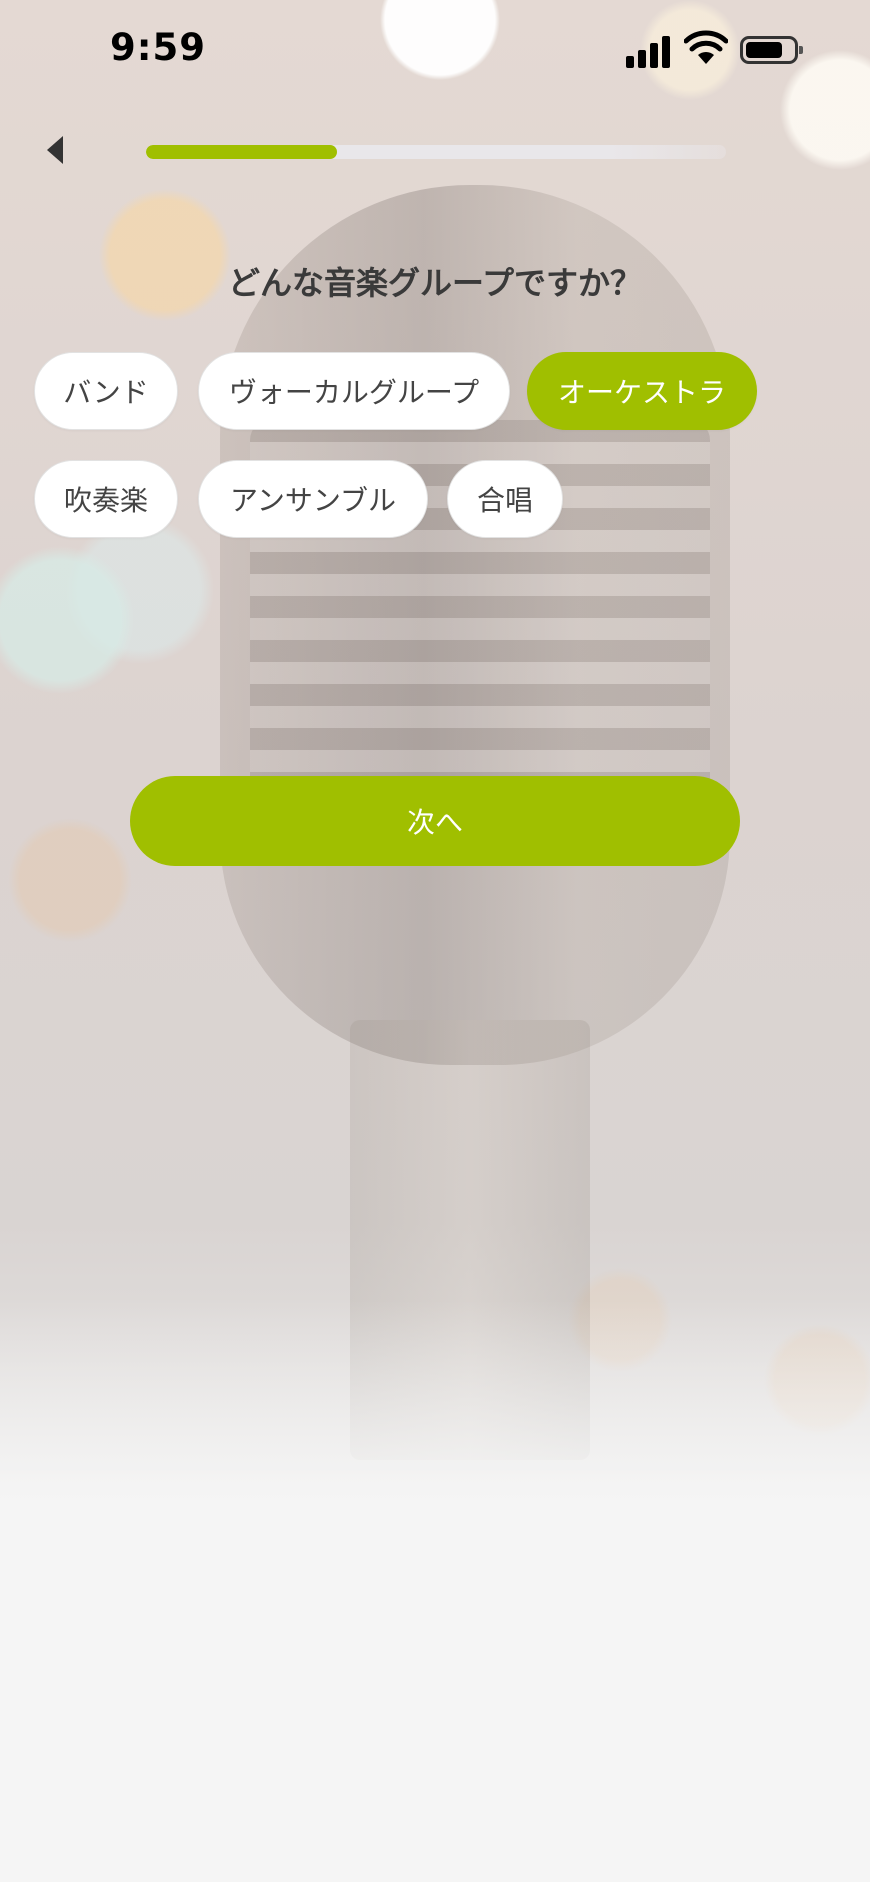 Image resolution: width=870 pixels, height=1882 pixels. I want to click on option-chip-orchestra: オーケストラ, so click(642, 391).